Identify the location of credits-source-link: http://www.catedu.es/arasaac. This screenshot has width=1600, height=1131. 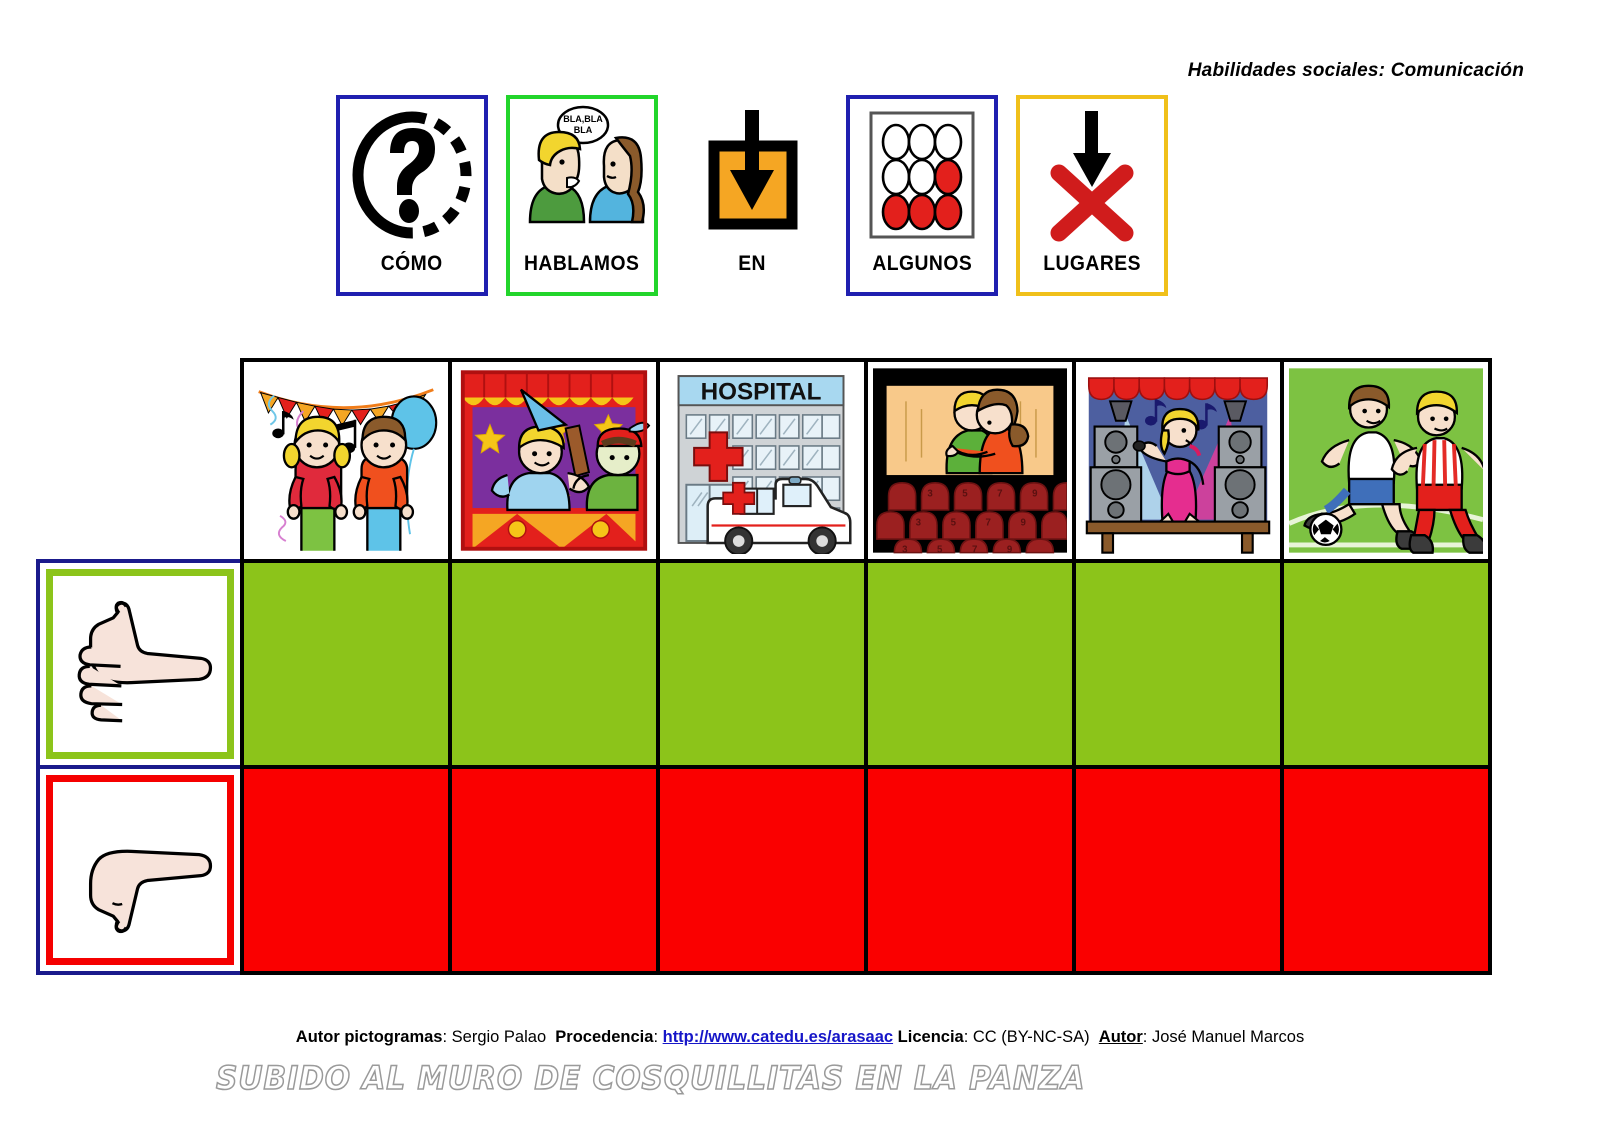
(778, 1037).